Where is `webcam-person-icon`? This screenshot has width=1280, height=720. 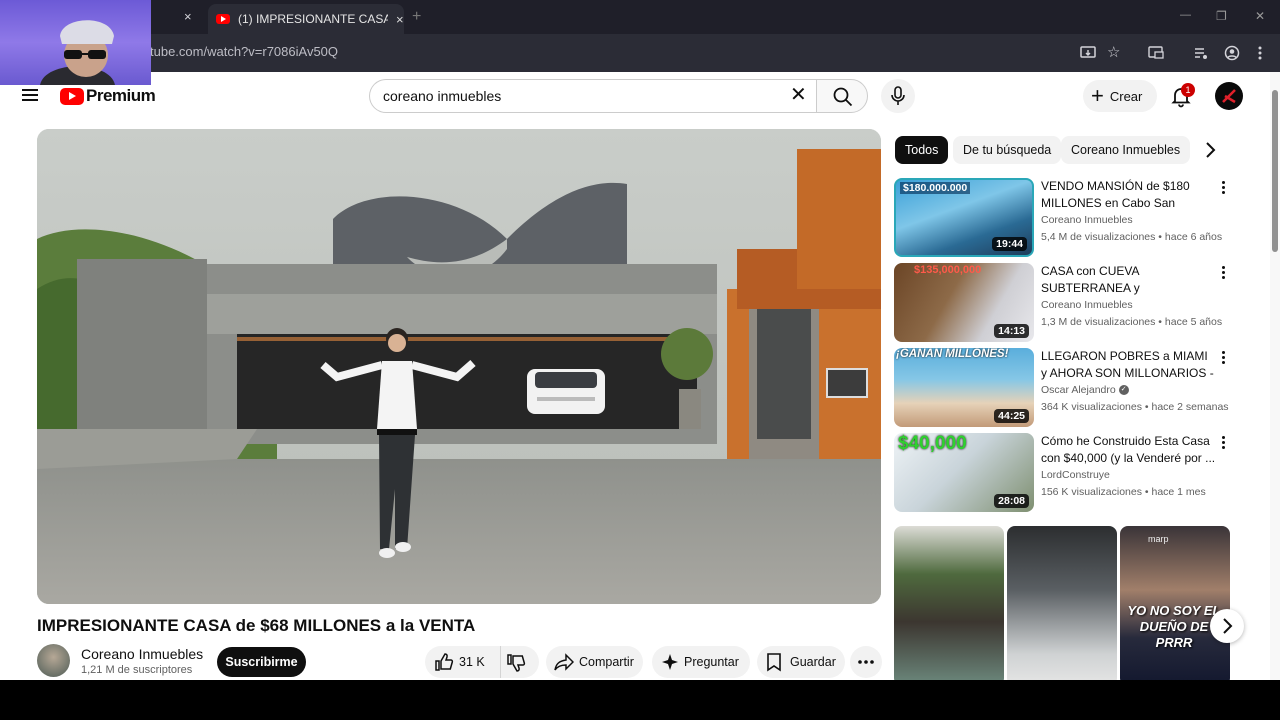 webcam-person-icon is located at coordinates (77, 52).